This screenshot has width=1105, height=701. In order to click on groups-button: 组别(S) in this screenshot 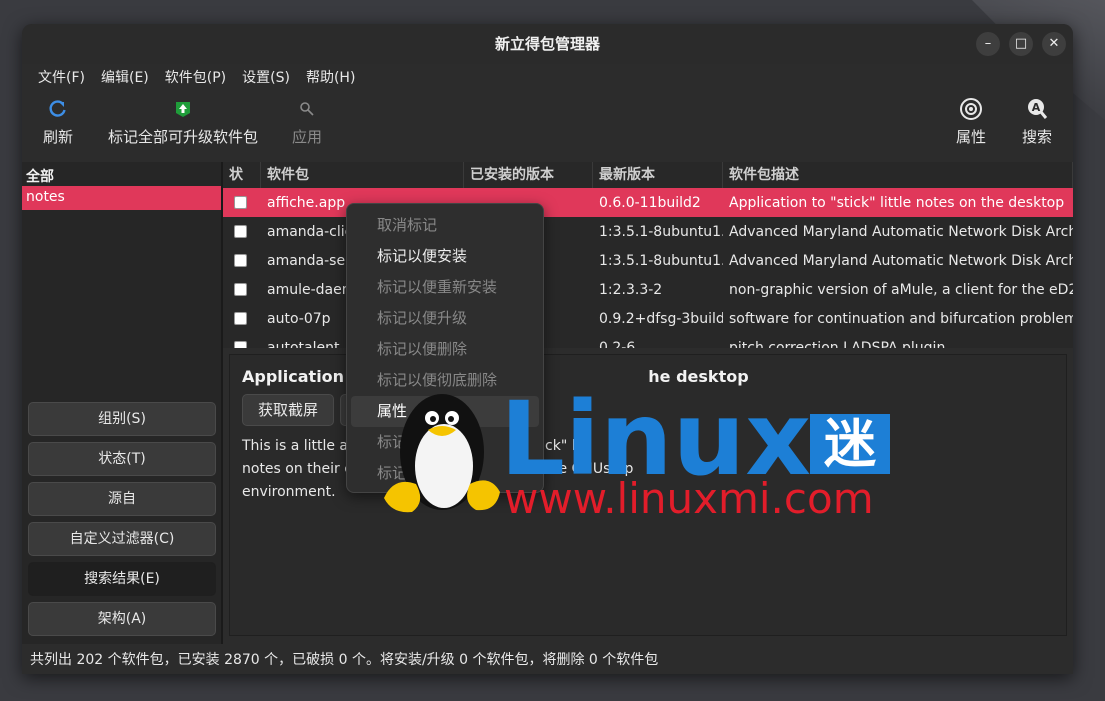, I will do `click(122, 419)`.